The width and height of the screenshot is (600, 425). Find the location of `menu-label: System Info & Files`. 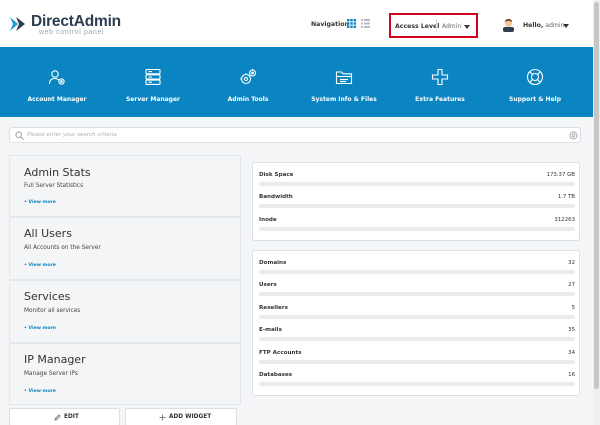

menu-label: System Info & Files is located at coordinates (344, 99).